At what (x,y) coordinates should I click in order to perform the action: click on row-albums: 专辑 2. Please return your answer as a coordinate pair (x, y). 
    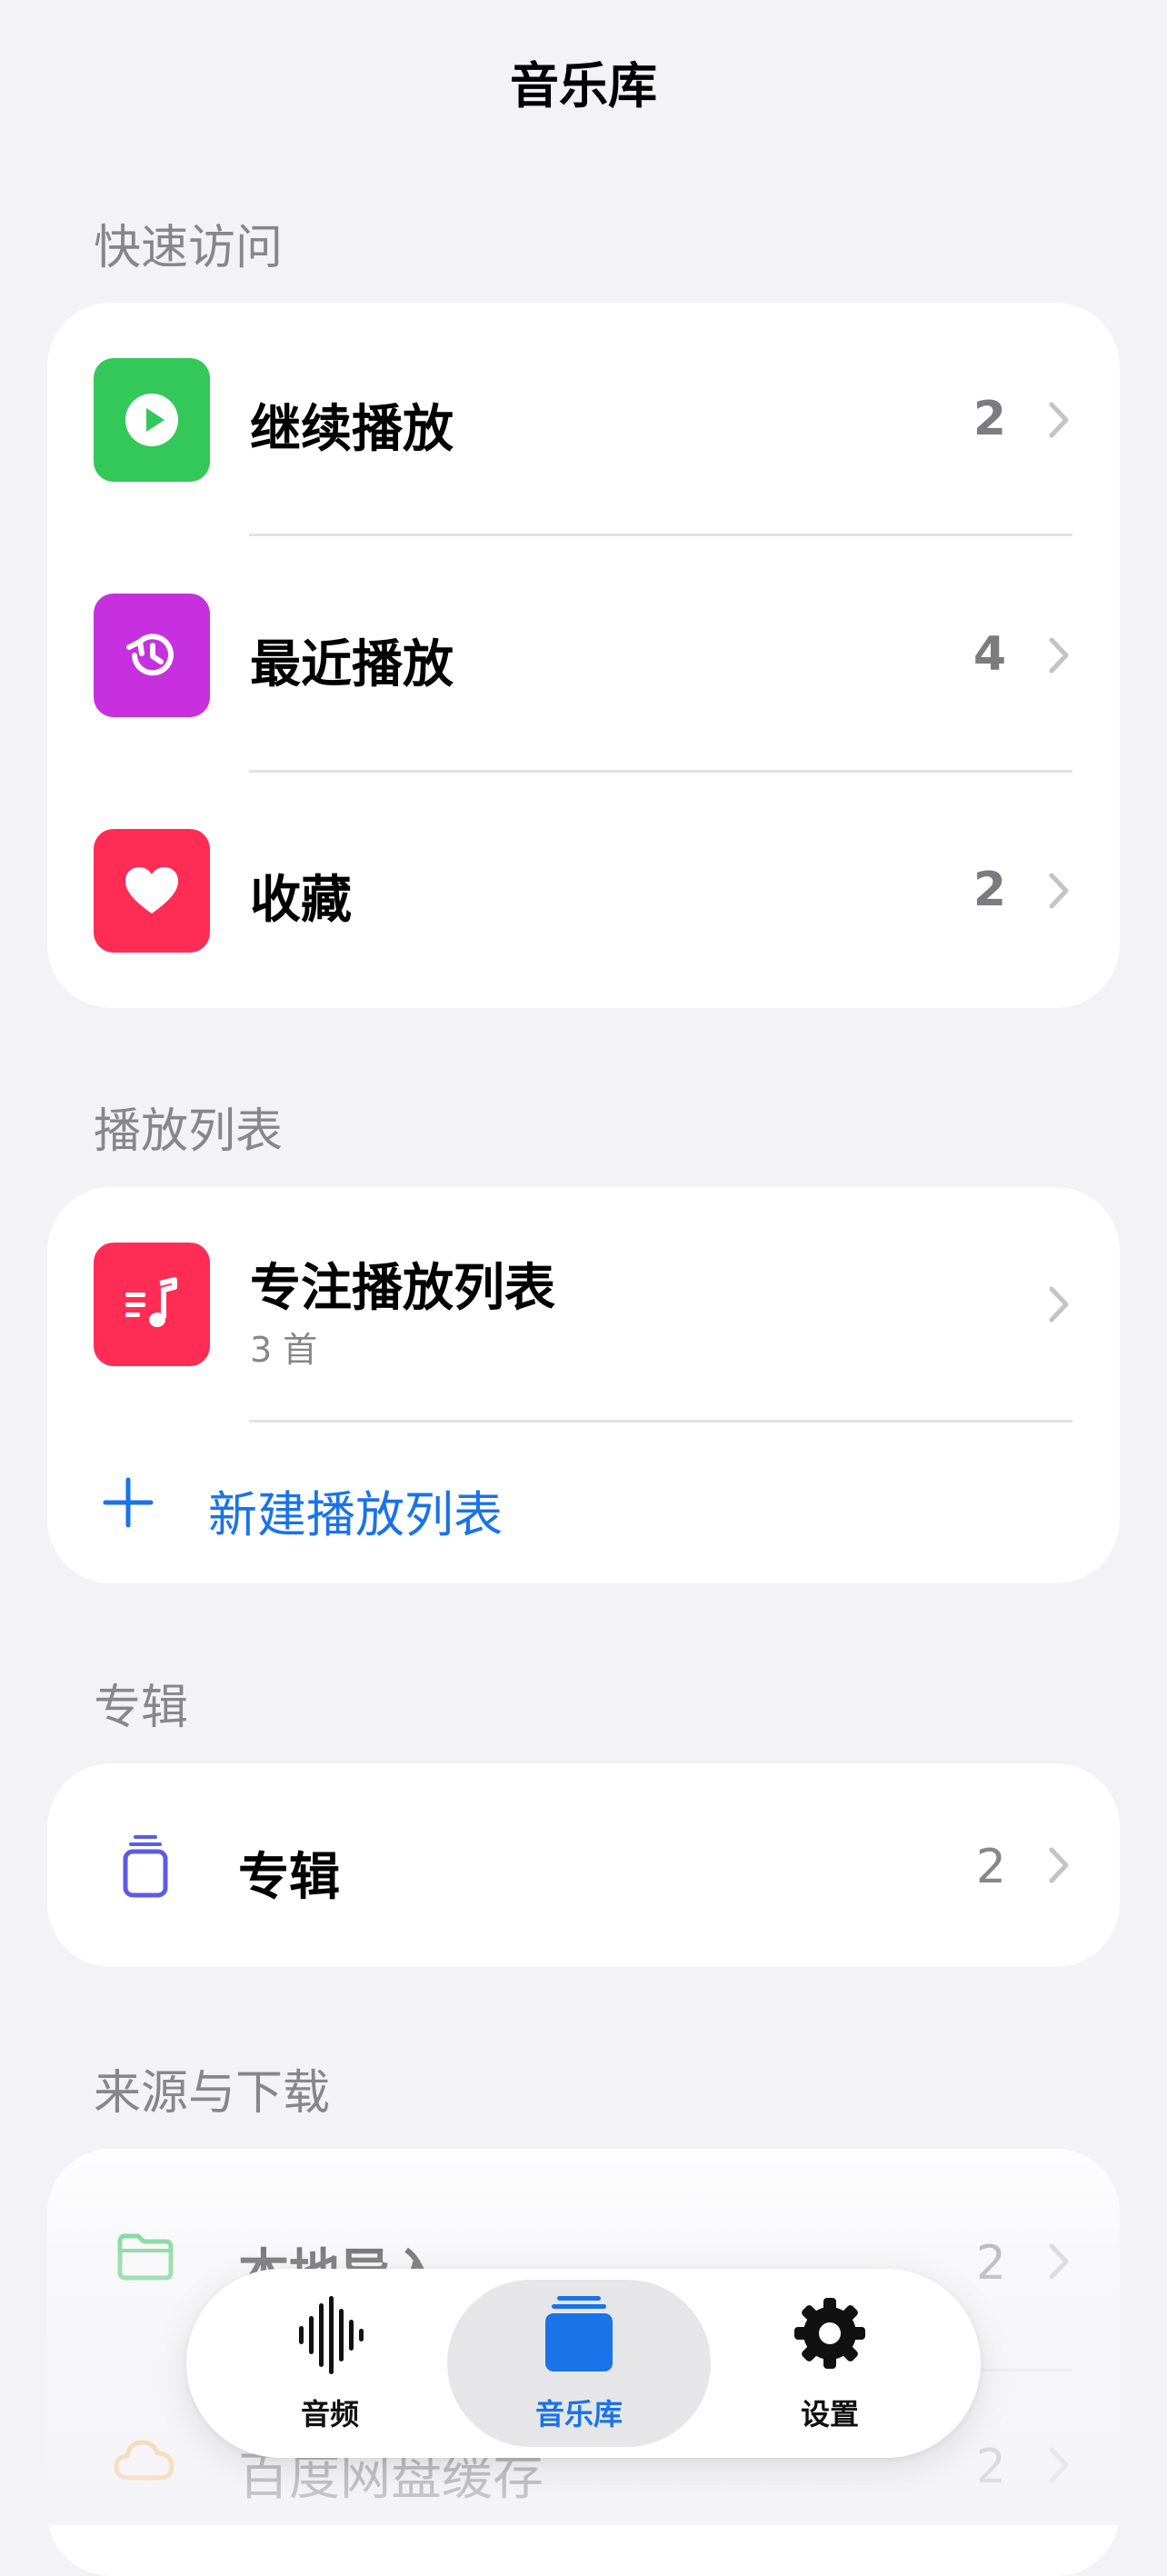
    Looking at the image, I should click on (583, 1865).